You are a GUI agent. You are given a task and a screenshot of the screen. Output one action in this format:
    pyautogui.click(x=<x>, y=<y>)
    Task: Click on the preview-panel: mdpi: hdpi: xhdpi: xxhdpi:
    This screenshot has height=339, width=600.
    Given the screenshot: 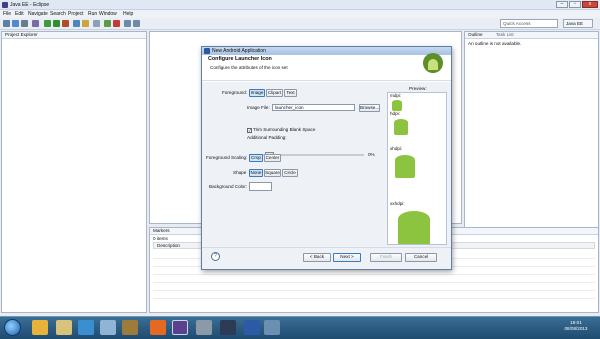 What is the action you would take?
    pyautogui.click(x=417, y=168)
    